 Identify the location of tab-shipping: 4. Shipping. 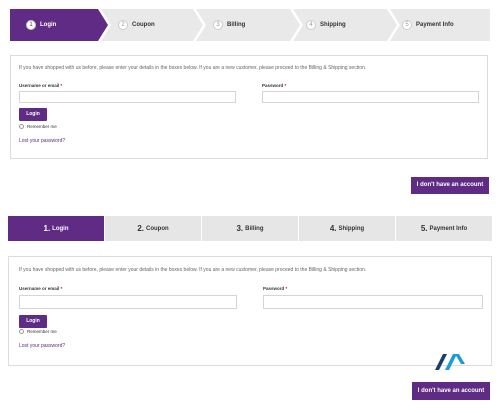
(347, 228).